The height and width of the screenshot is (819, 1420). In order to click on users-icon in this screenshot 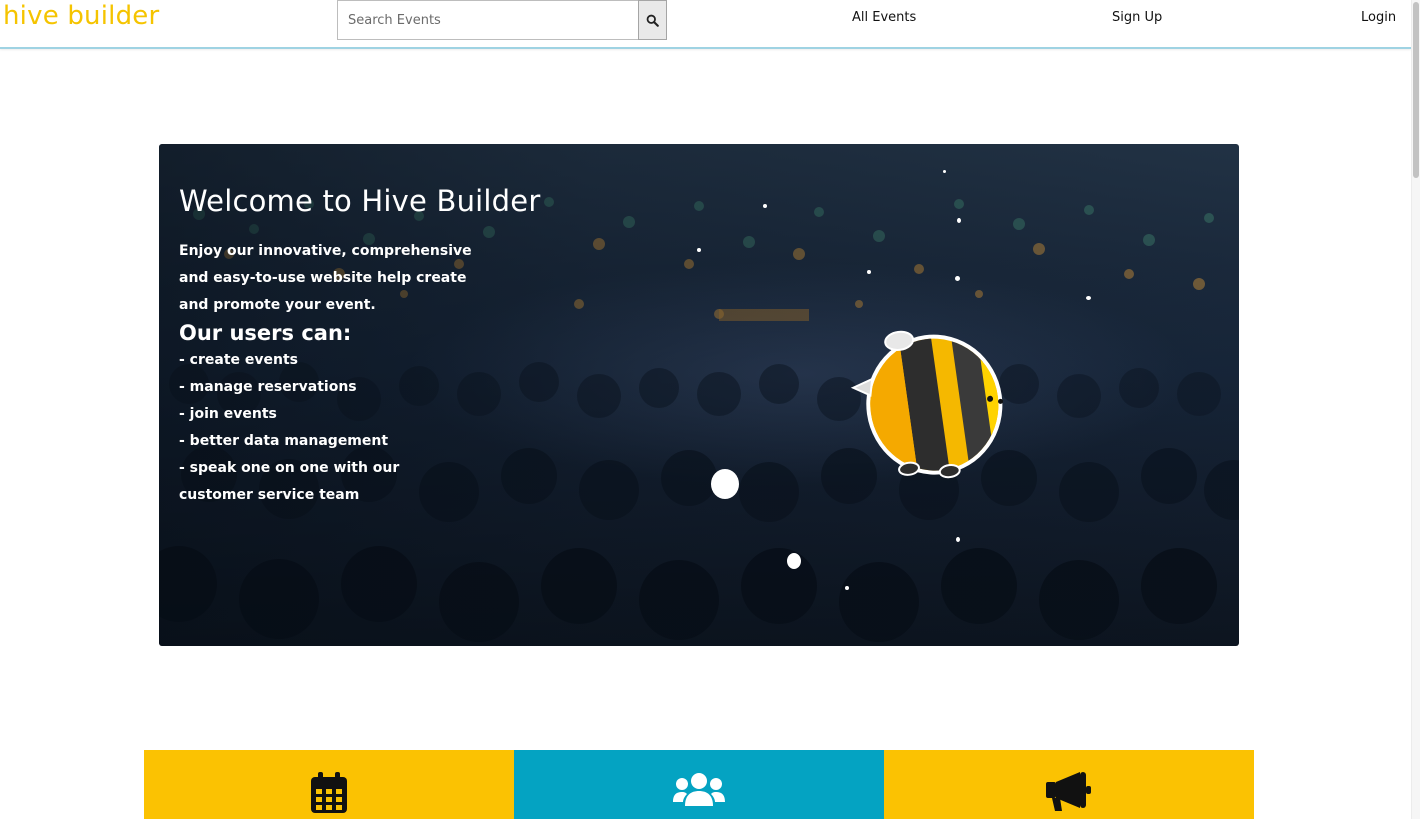, I will do `click(699, 789)`.